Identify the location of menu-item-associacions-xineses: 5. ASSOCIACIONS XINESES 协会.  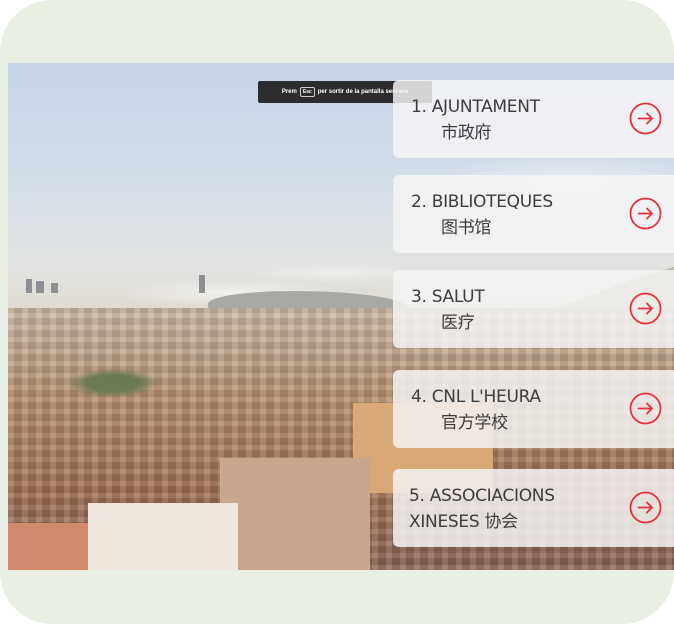
(533, 508).